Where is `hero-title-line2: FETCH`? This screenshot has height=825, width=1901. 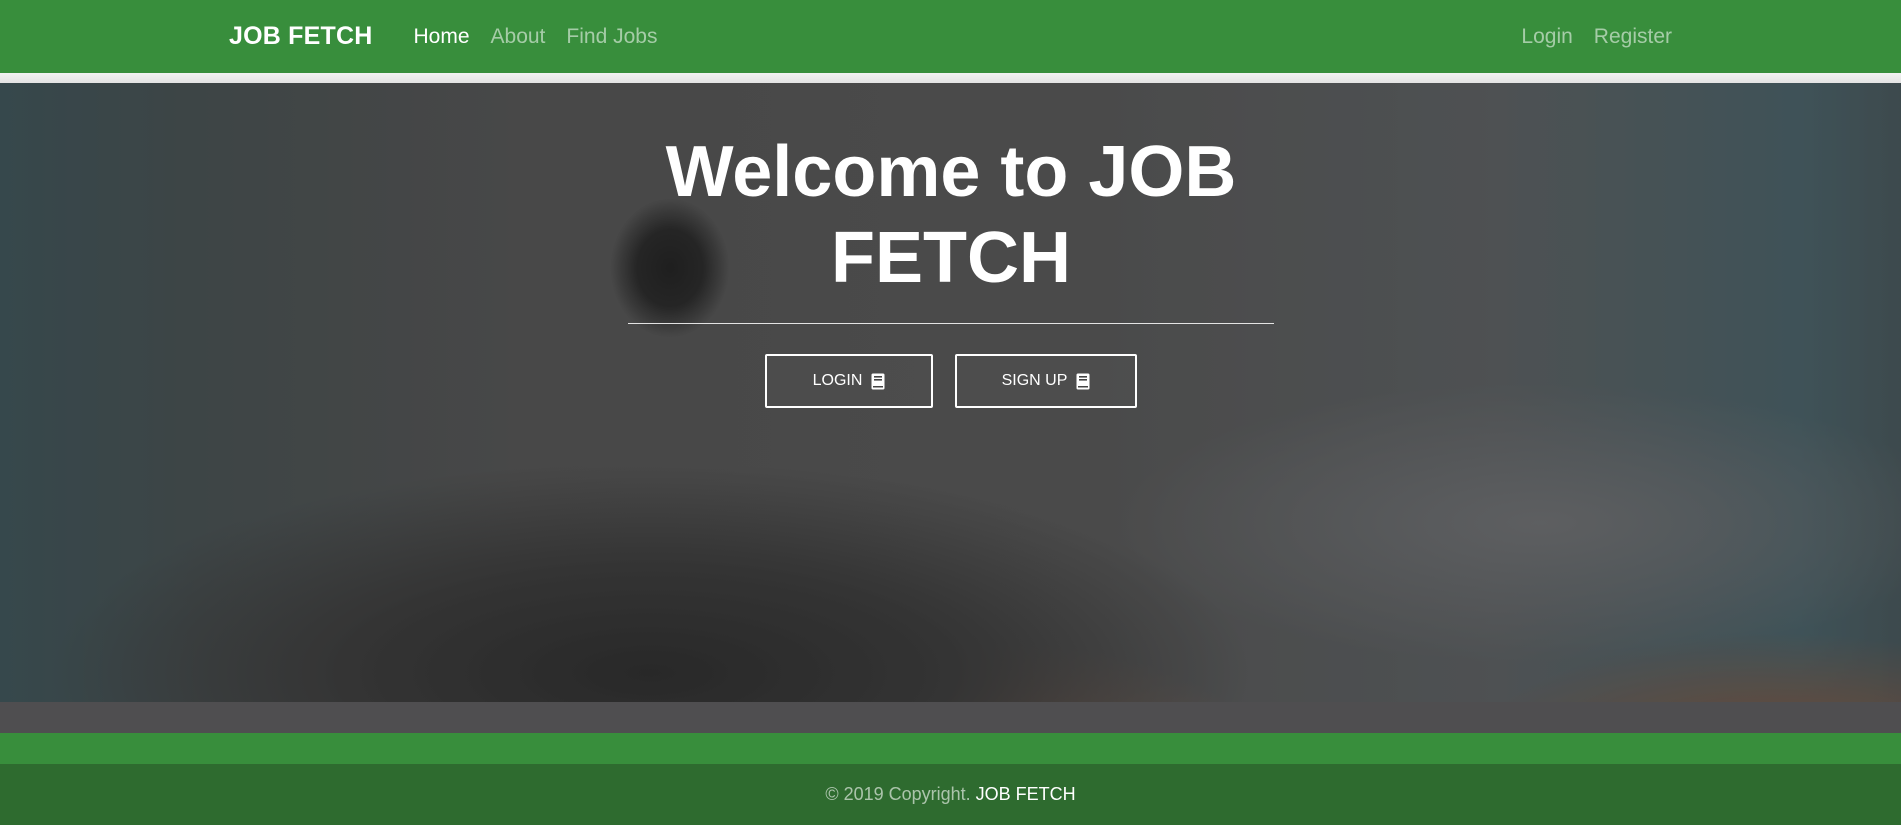 hero-title-line2: FETCH is located at coordinates (951, 258).